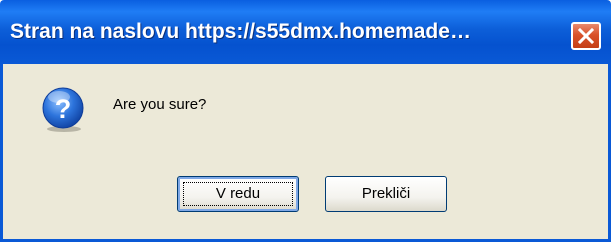  I want to click on cancel-button-label: Prekliči, so click(386, 193).